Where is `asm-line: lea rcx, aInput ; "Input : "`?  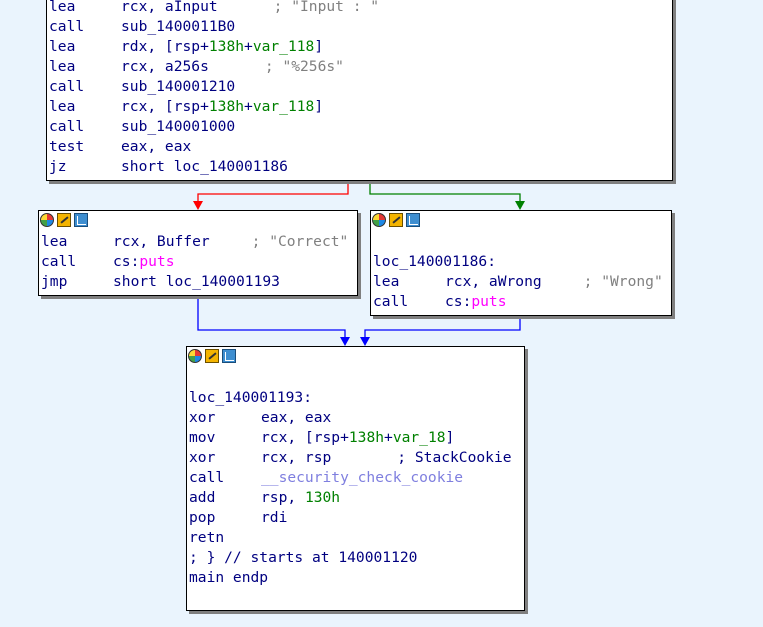
asm-line: lea rcx, aInput ; "Input : " is located at coordinates (360, 8).